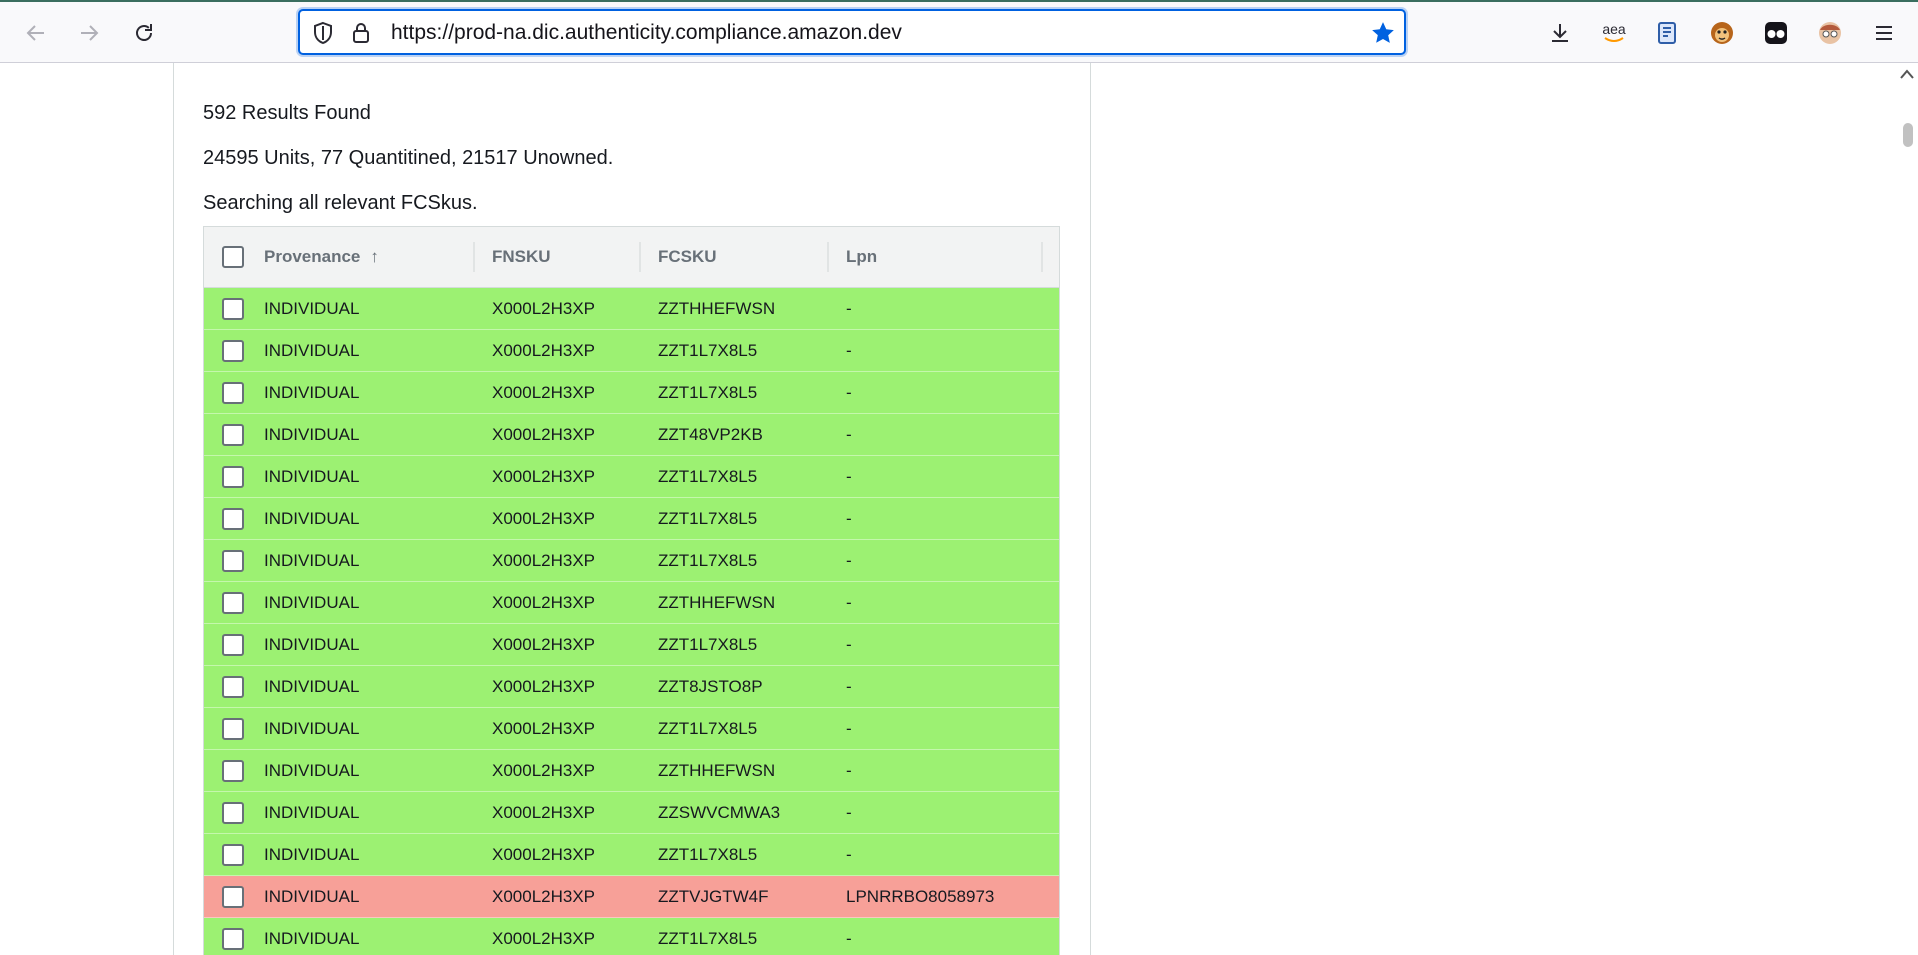  I want to click on monkey-extension-icon, so click(1722, 33).